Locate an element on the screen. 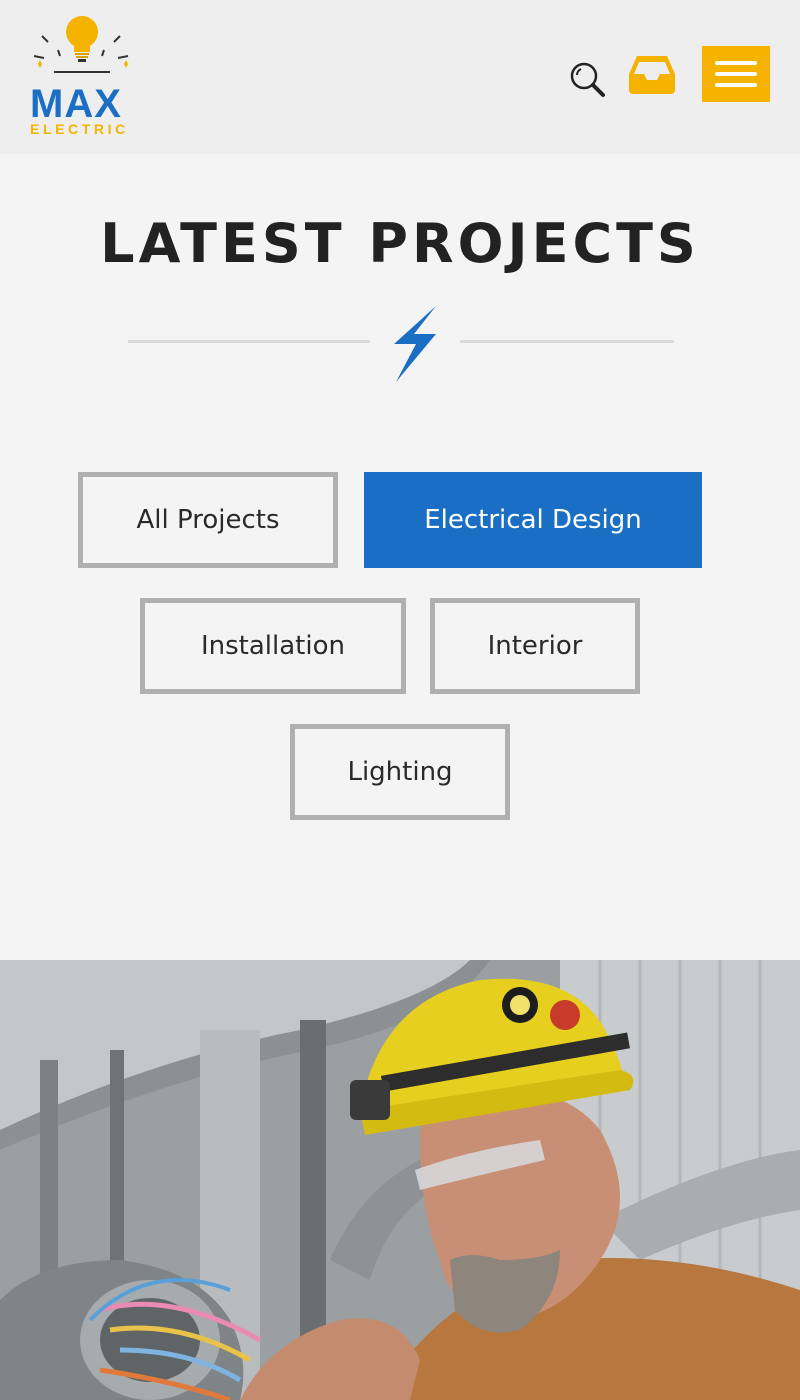  logo-wordmark: MAX is located at coordinates (76, 104).